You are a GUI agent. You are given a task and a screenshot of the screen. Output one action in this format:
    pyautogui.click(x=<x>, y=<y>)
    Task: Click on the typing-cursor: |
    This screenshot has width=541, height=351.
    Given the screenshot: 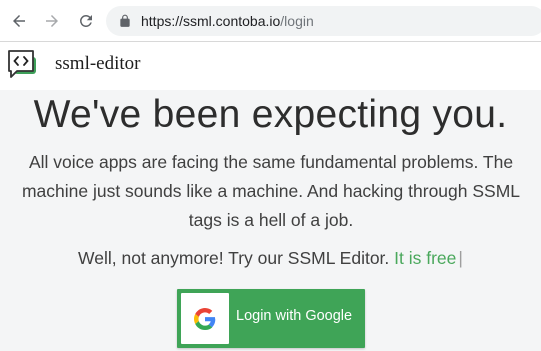 What is the action you would take?
    pyautogui.click(x=460, y=258)
    